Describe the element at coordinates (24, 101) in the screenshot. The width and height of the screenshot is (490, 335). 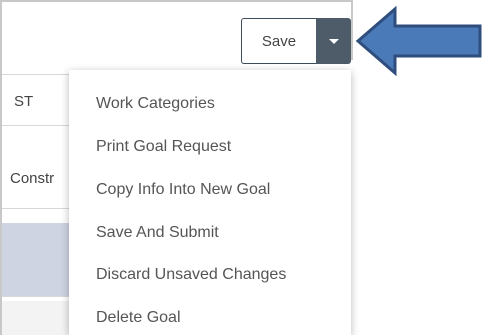
I see `table-cell: ST` at that location.